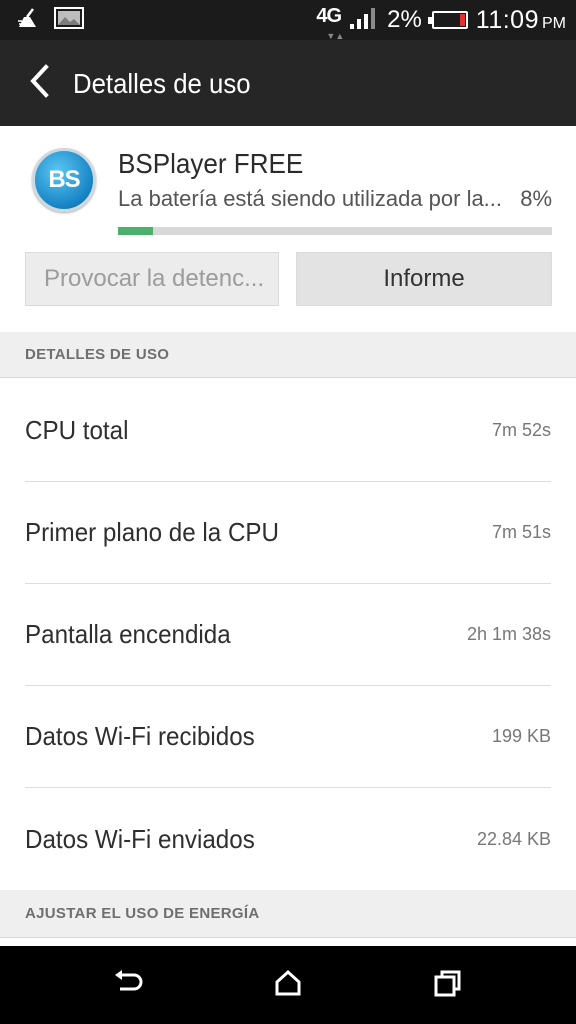  Describe the element at coordinates (507, 19) in the screenshot. I see `clock-time: 11:09` at that location.